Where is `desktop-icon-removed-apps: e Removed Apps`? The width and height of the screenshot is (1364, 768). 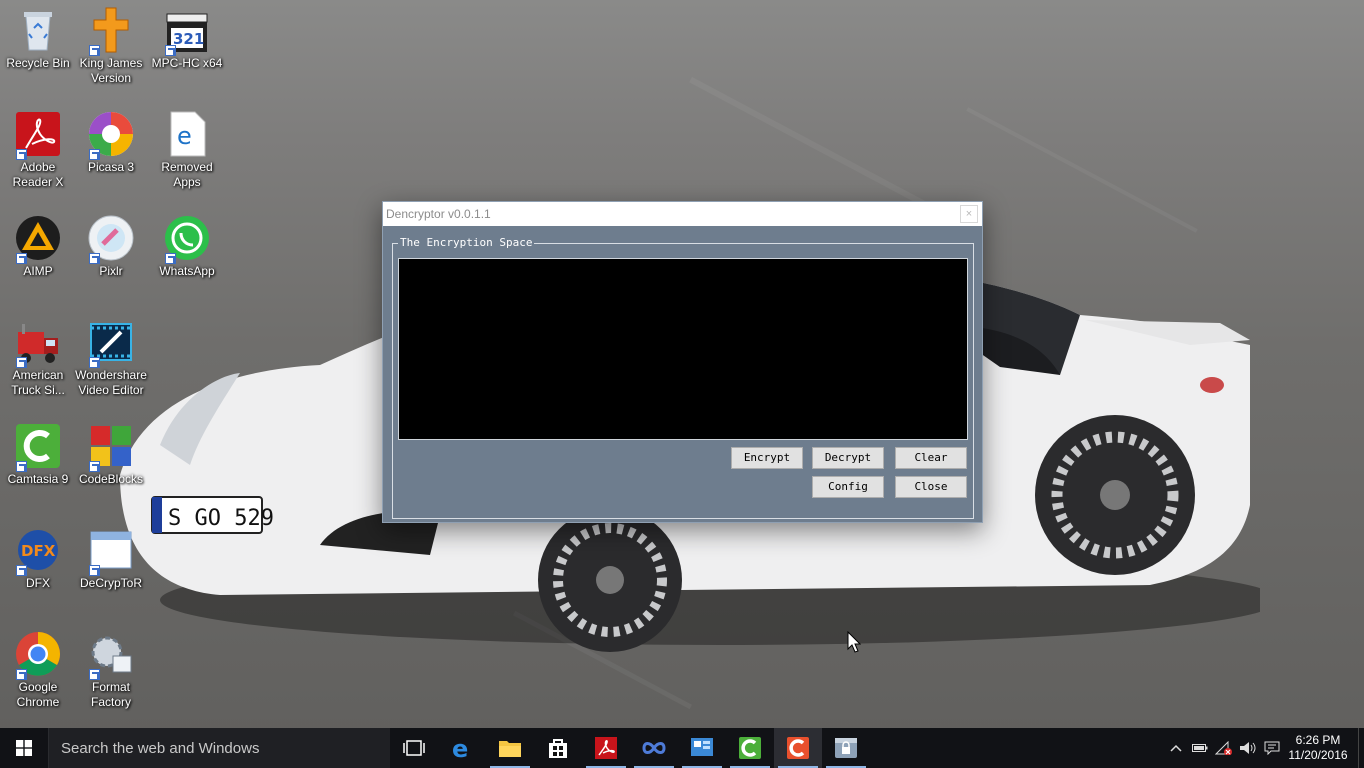
desktop-icon-removed-apps: e Removed Apps is located at coordinates (187, 147).